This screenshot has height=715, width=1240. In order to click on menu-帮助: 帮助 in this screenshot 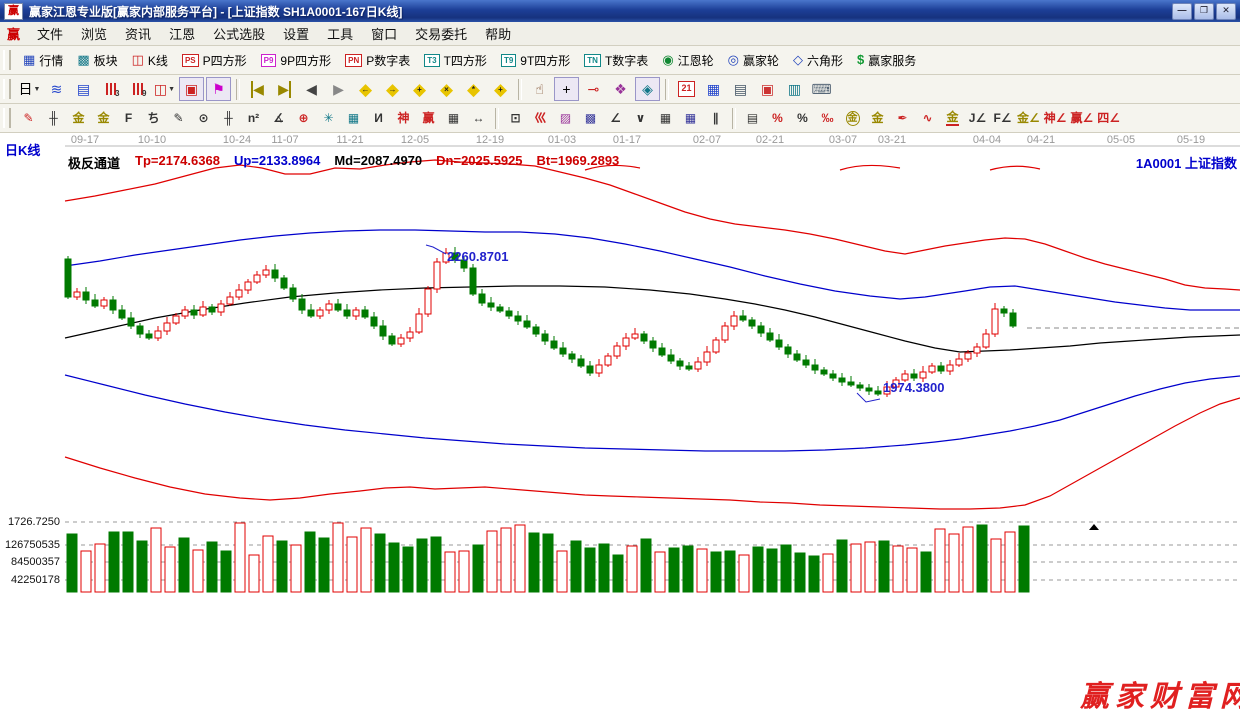, I will do `click(498, 33)`.